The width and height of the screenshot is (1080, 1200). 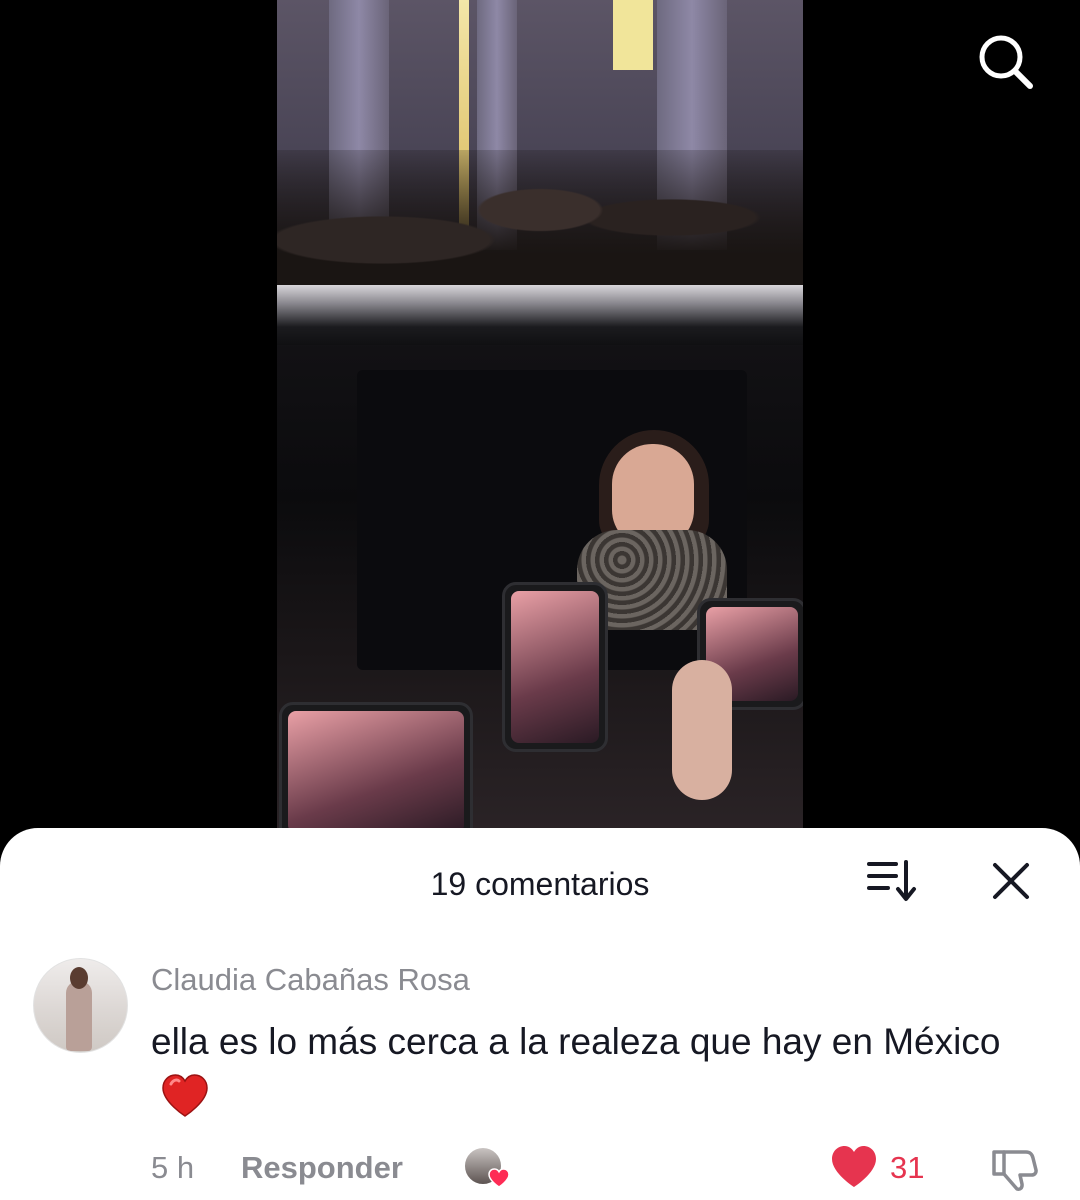 What do you see at coordinates (702, 730) in the screenshot?
I see `fan-hand` at bounding box center [702, 730].